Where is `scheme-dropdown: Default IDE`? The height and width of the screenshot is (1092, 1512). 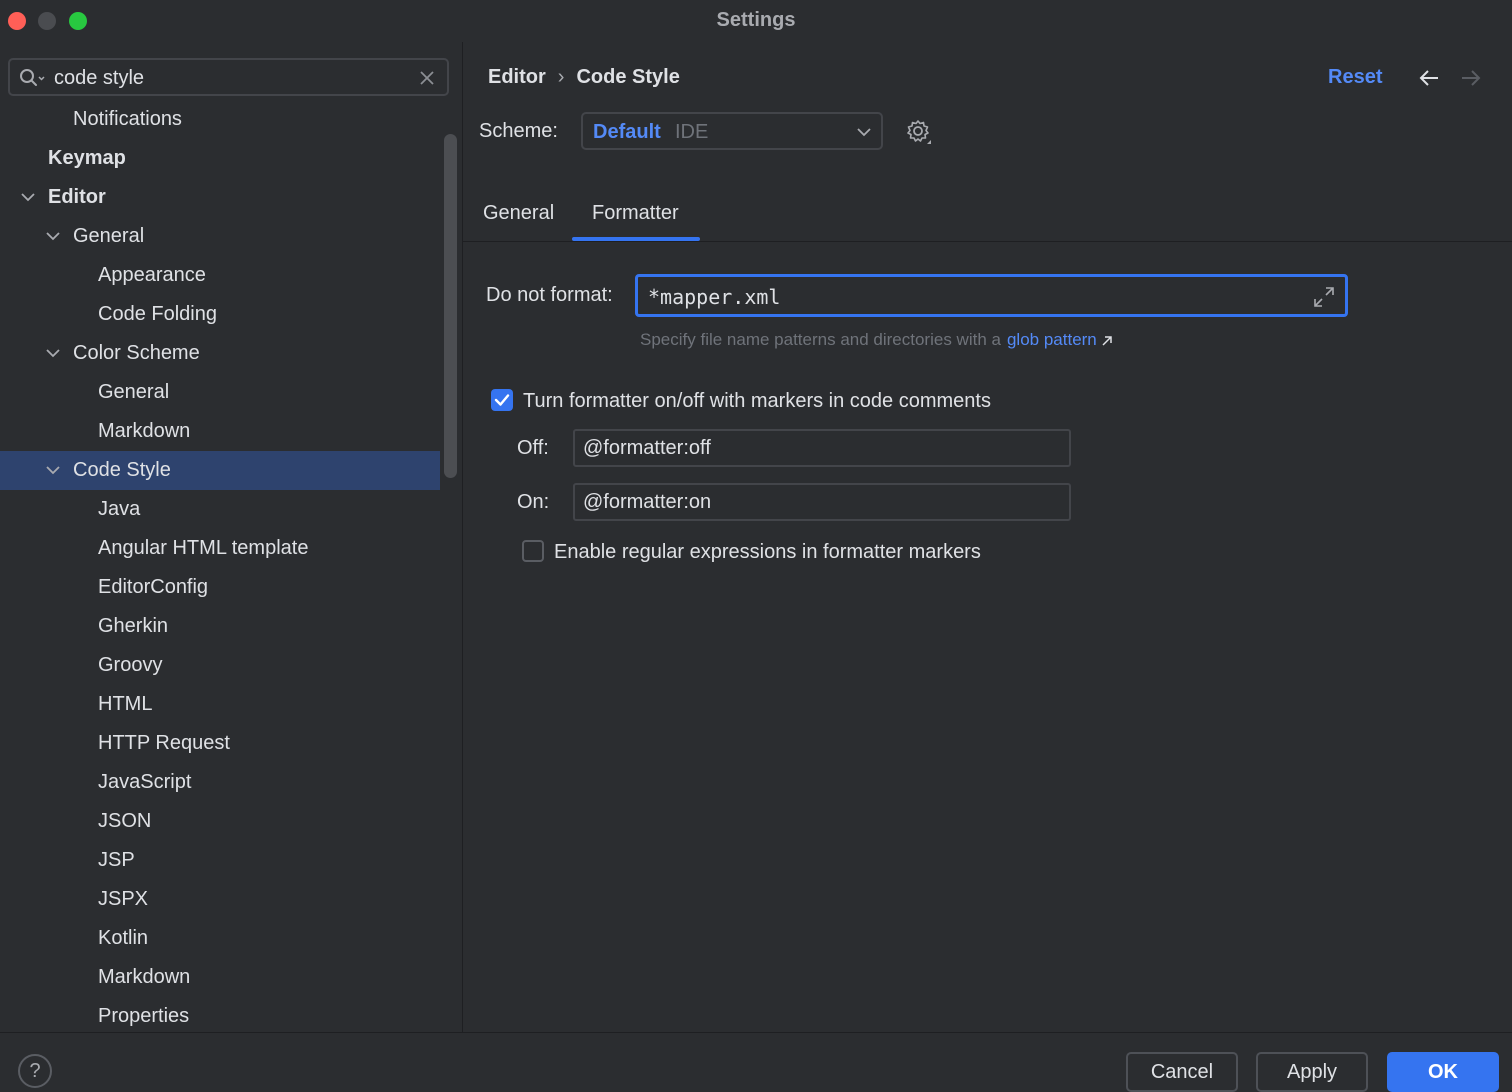 scheme-dropdown: Default IDE is located at coordinates (732, 131).